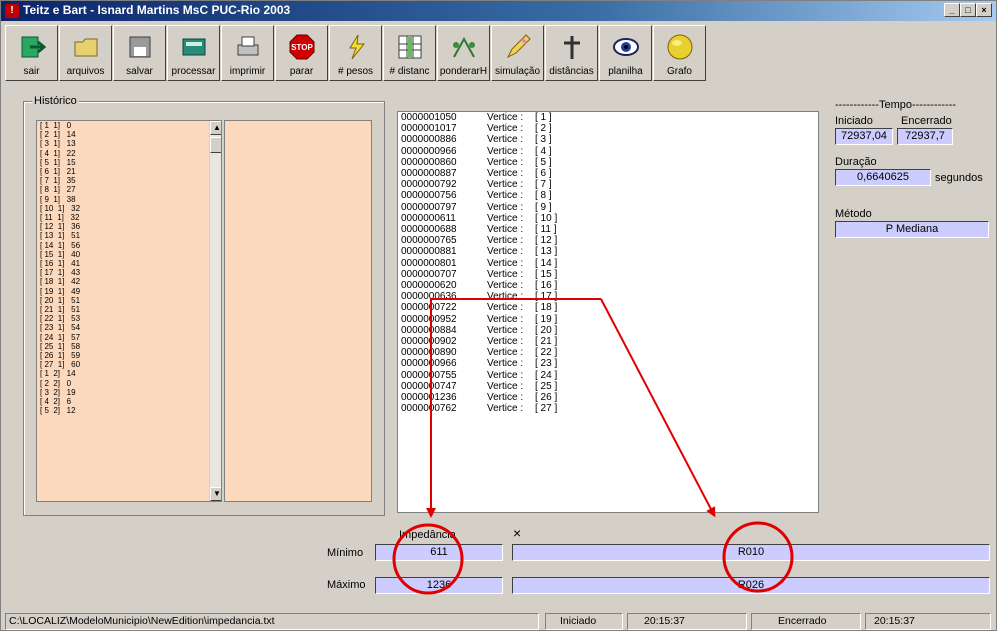  What do you see at coordinates (517, 53) in the screenshot?
I see `toolbar-button-simula-o: simulação` at bounding box center [517, 53].